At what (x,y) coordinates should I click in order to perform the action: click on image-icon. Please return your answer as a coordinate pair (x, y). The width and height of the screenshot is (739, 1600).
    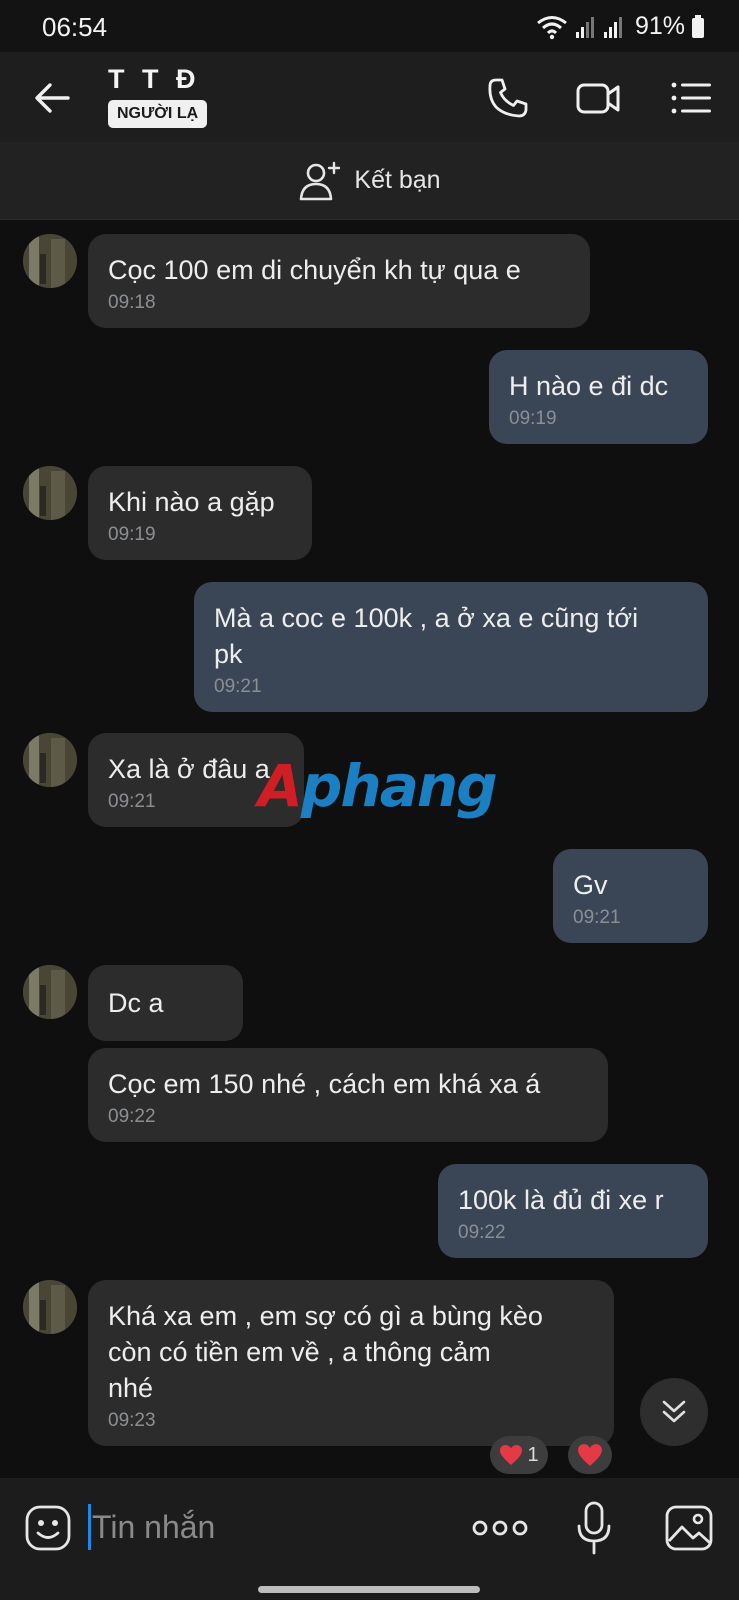
    Looking at the image, I should click on (689, 1528).